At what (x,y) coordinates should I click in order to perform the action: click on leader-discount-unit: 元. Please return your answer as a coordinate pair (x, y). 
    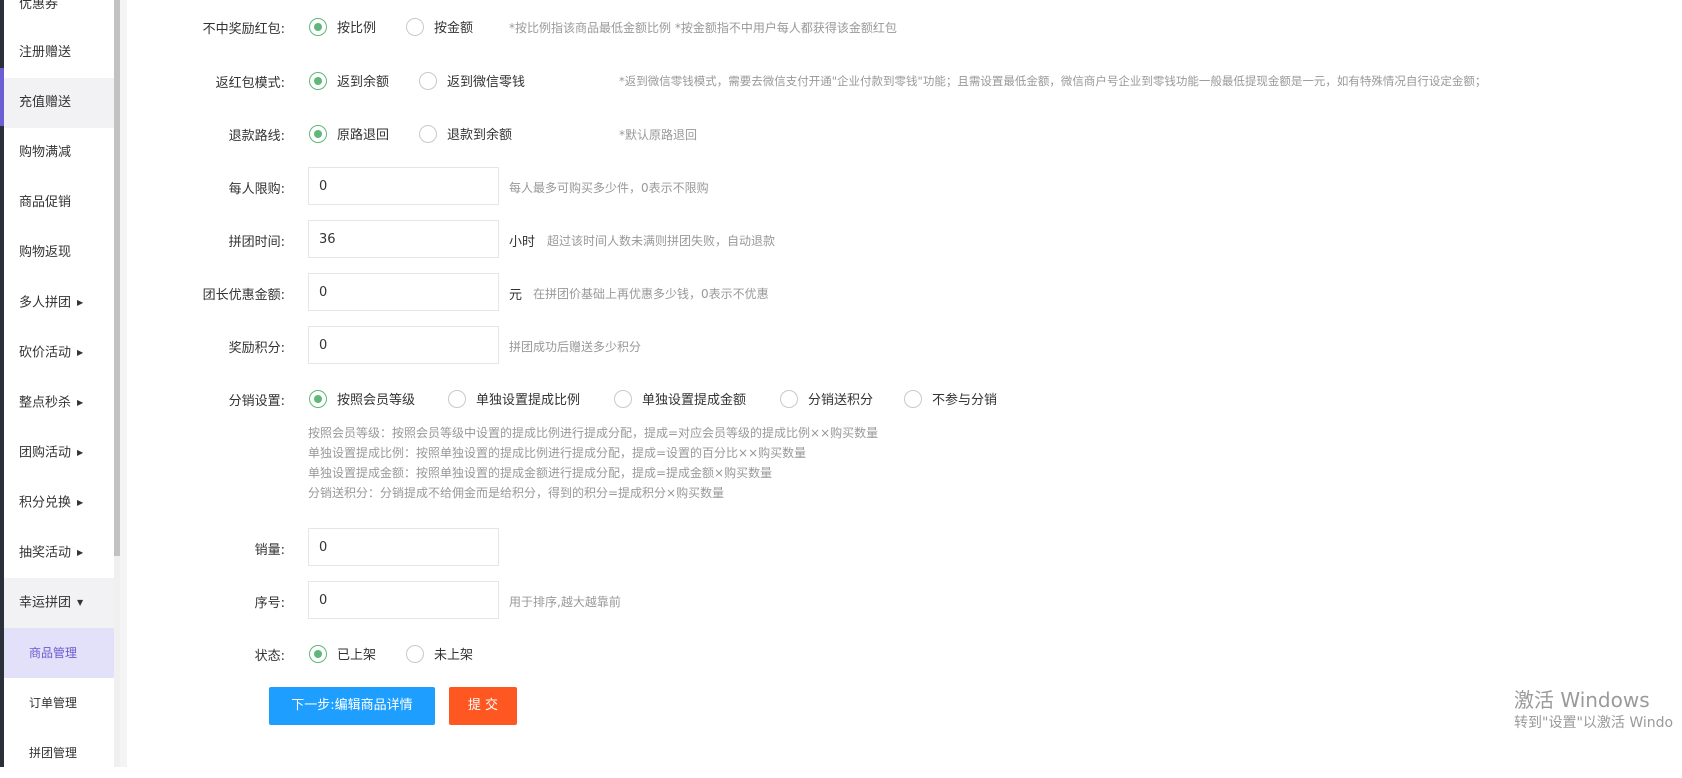
    Looking at the image, I should click on (516, 295).